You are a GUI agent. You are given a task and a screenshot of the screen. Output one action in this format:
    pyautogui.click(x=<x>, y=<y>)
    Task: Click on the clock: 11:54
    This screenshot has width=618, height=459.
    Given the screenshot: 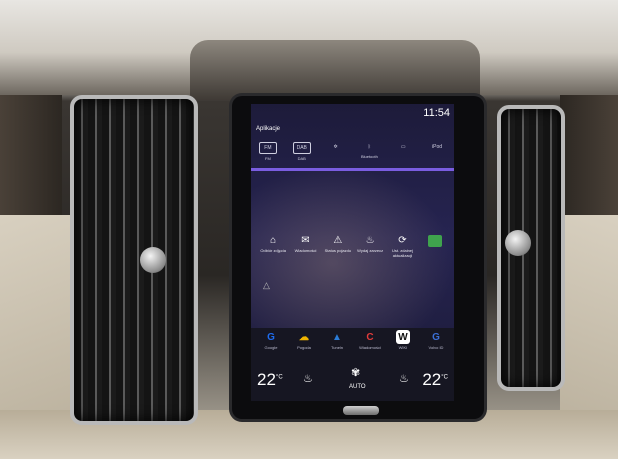 What is the action you would take?
    pyautogui.click(x=436, y=113)
    